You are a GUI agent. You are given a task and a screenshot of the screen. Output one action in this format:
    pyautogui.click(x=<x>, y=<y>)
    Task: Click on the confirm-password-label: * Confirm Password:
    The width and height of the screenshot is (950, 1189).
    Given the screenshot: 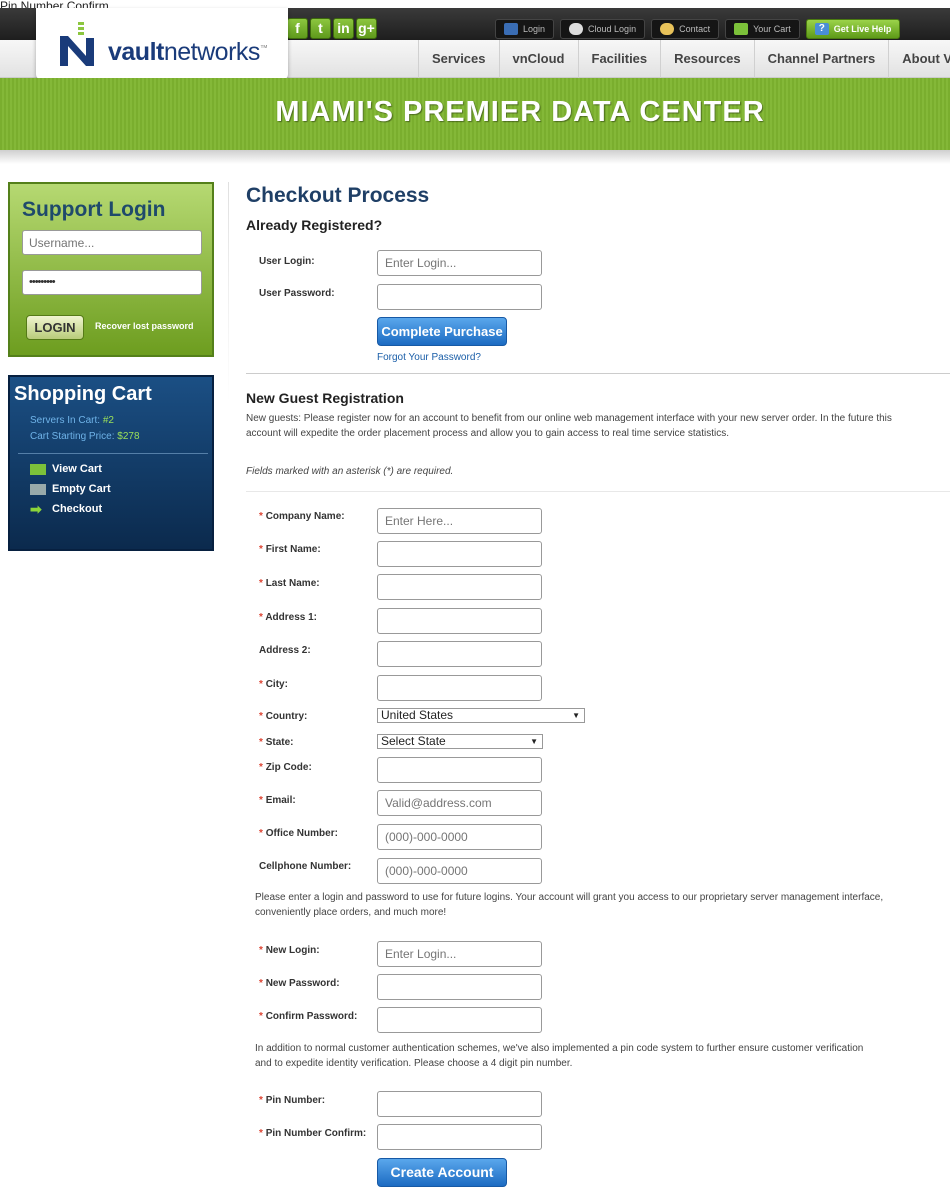 What is the action you would take?
    pyautogui.click(x=308, y=1016)
    